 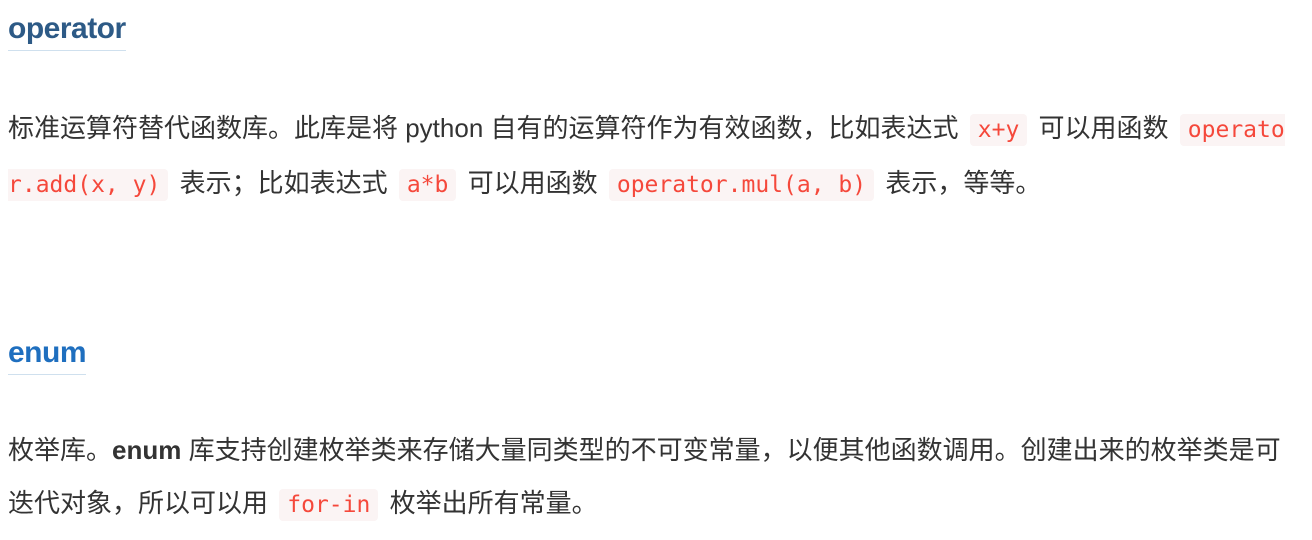 I want to click on operator-text-4: 可以用函数, so click(x=532, y=183).